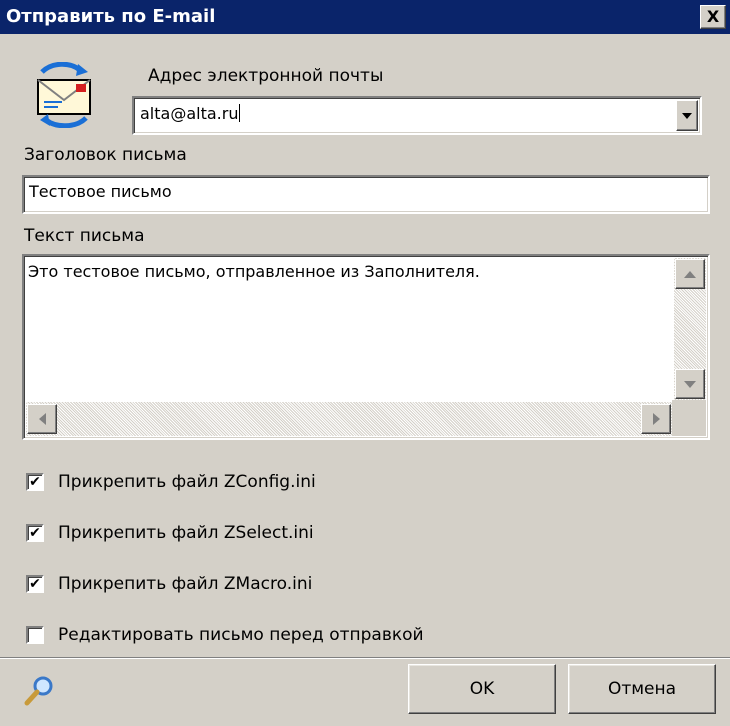 This screenshot has width=730, height=726. I want to click on subject-input: Тестовое письмо, so click(100, 191).